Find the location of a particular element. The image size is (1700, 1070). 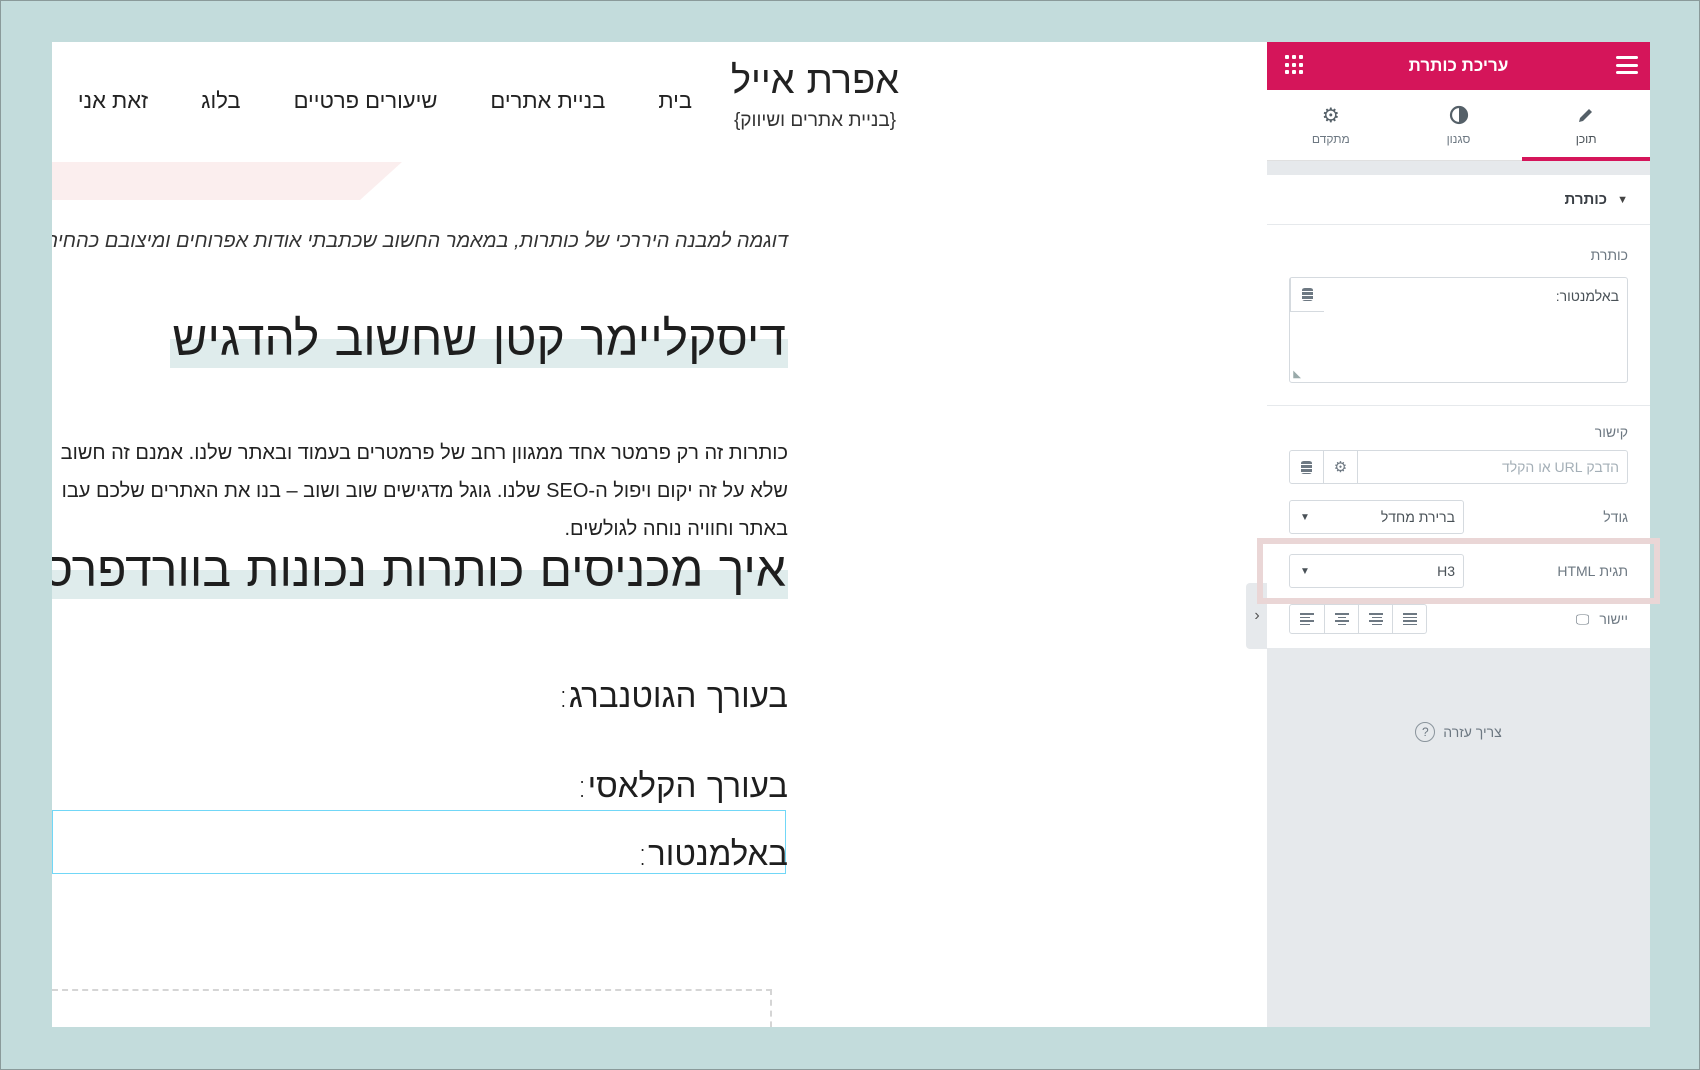

heading-how-to: איך מכניסים כותרות נכונות בוורדפרס? is located at coordinates (420, 570).